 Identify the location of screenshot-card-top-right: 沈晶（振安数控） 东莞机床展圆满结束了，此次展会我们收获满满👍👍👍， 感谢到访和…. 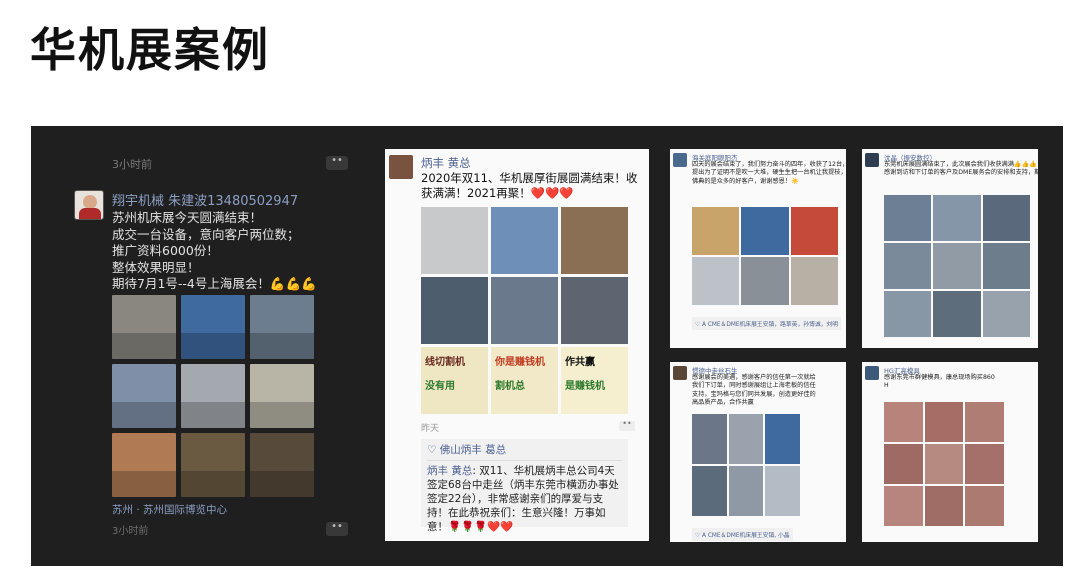
(950, 248).